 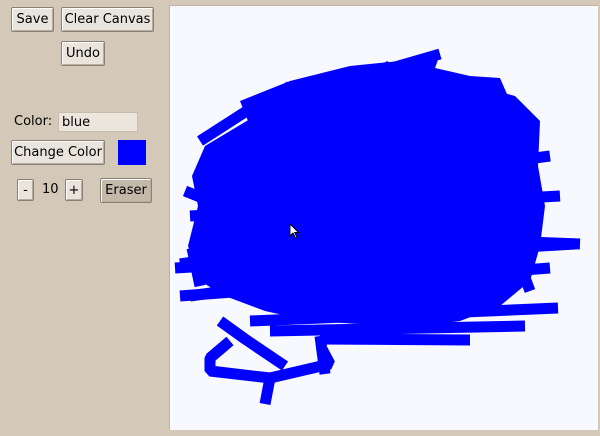 I want to click on brush-decrease-button: -, so click(x=25, y=190).